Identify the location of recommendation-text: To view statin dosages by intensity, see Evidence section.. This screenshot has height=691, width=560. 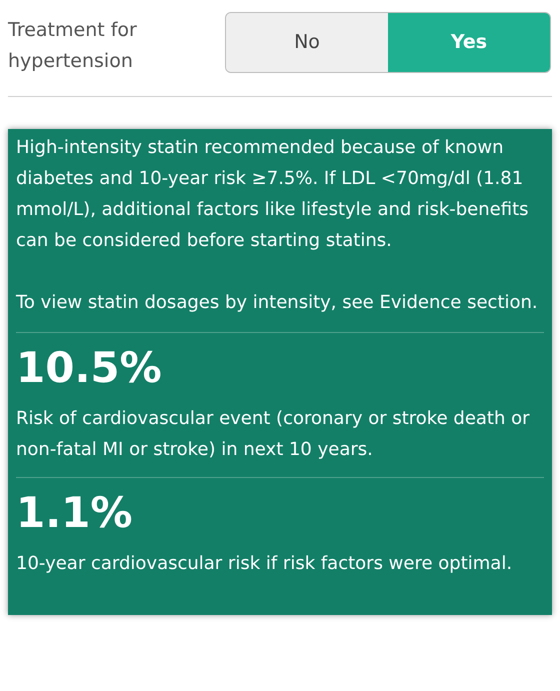
(277, 303).